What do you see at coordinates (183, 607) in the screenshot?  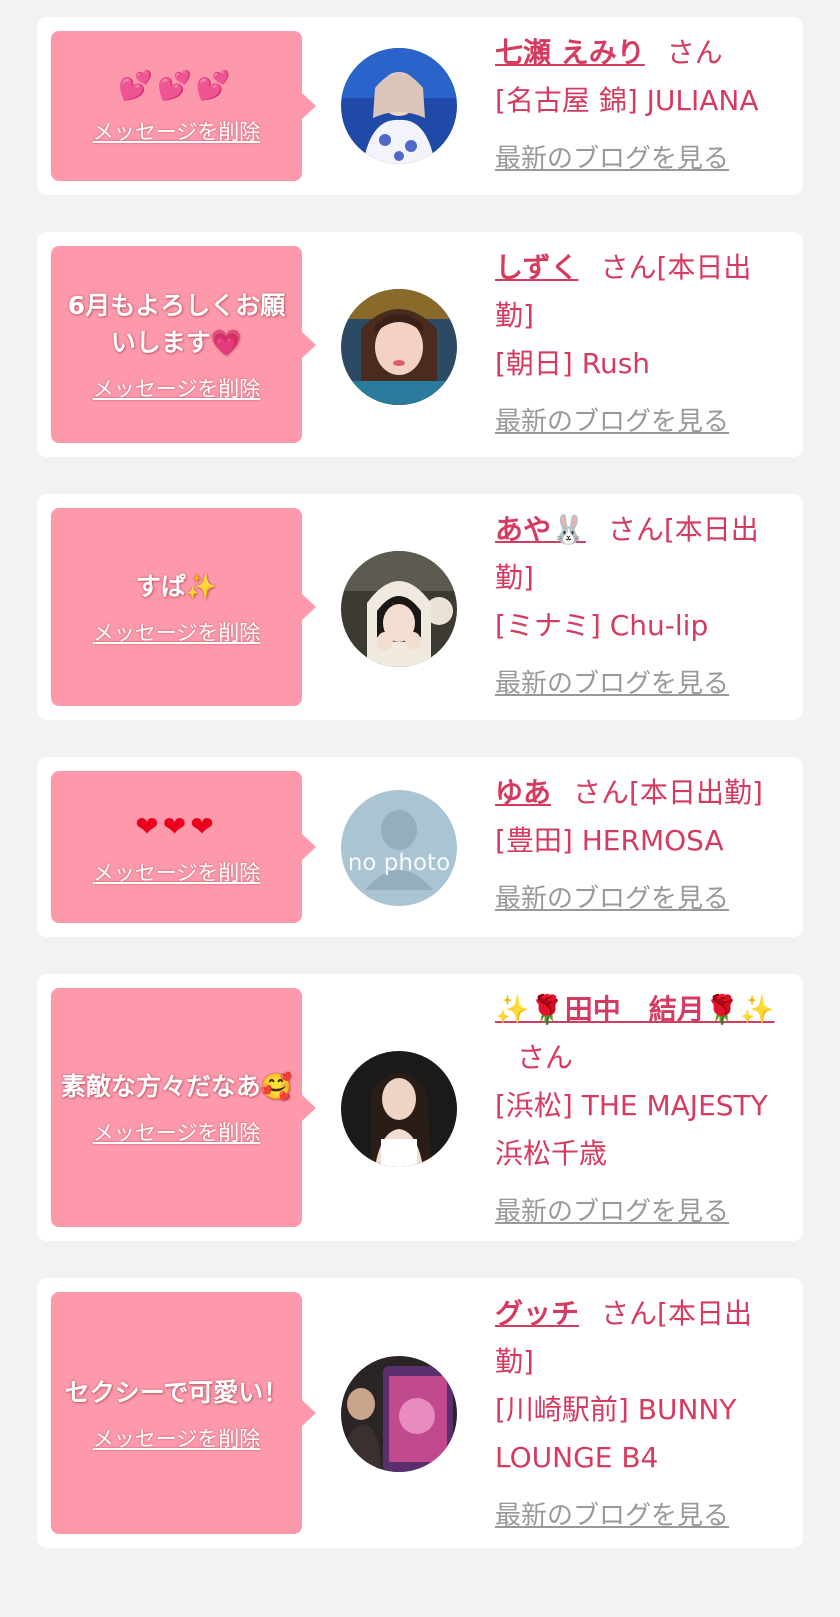 I see `message-bubble: すぱ✨ メッセージを削除` at bounding box center [183, 607].